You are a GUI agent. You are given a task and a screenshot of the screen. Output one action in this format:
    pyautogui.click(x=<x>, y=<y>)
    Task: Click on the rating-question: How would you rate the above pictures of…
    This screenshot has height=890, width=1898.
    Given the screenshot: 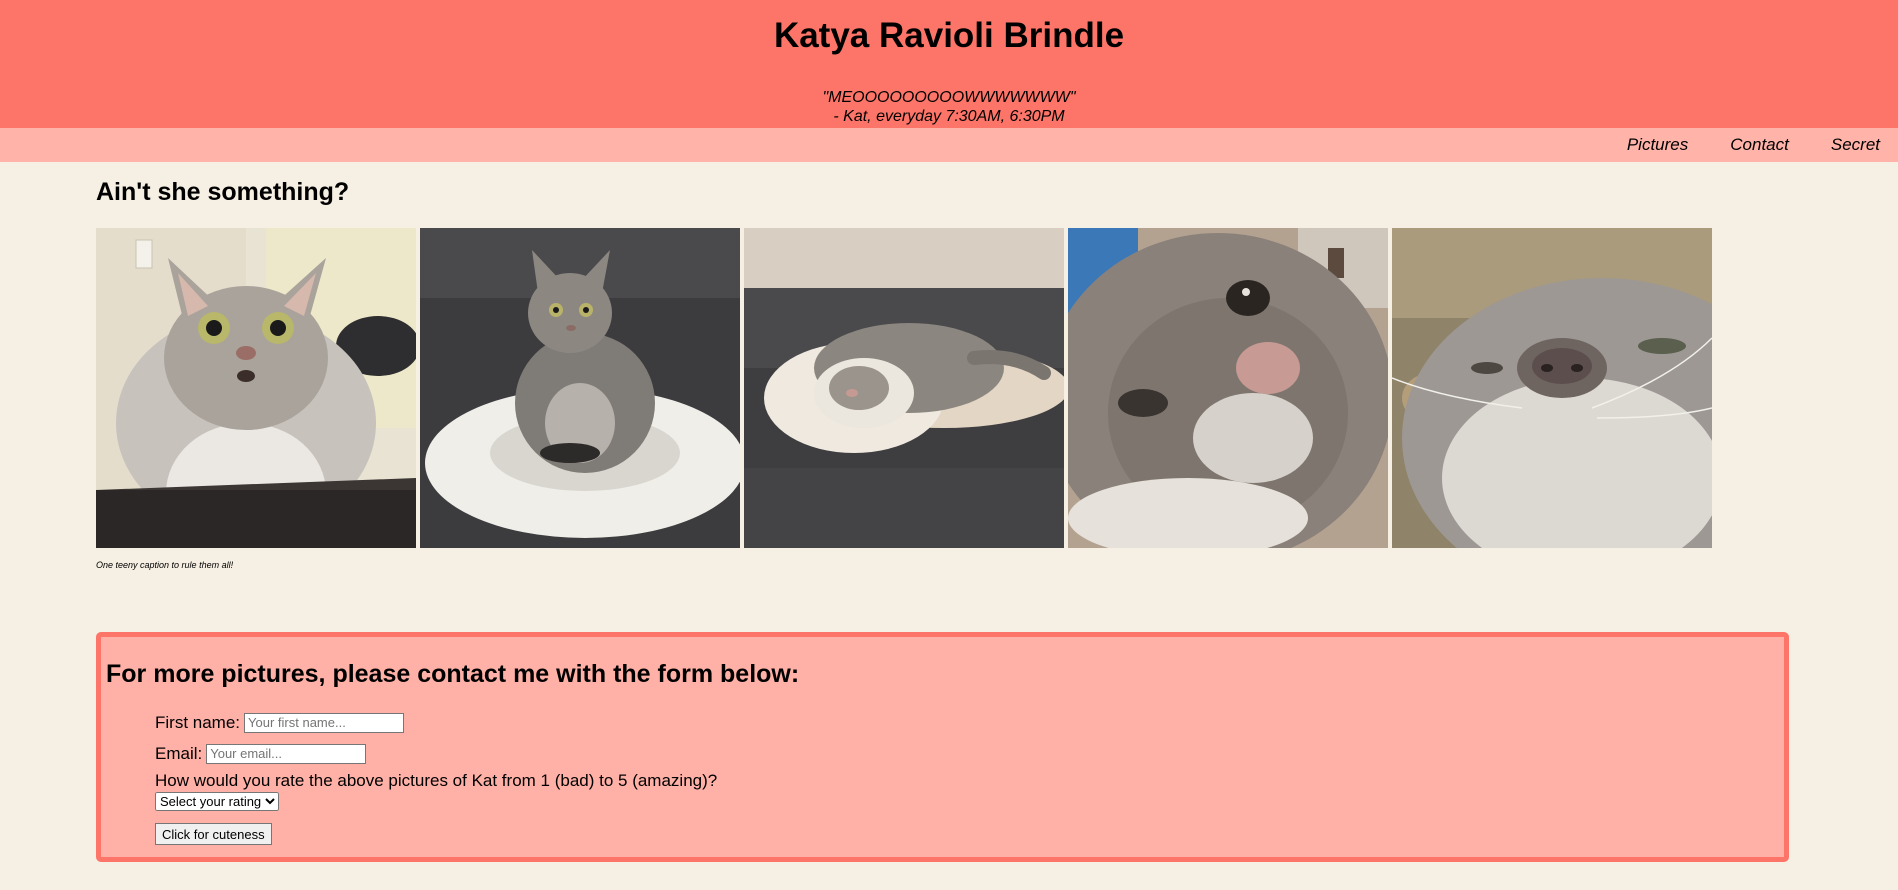 What is the action you would take?
    pyautogui.click(x=436, y=780)
    